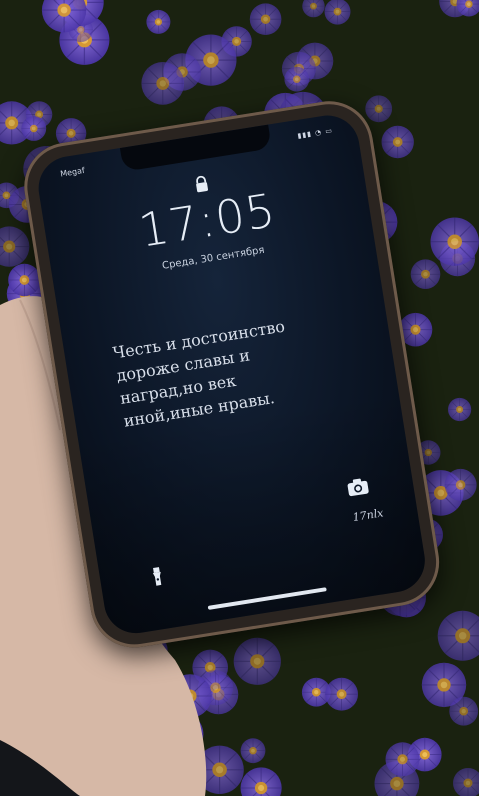 This screenshot has height=796, width=479. I want to click on flashlight-icon, so click(158, 577).